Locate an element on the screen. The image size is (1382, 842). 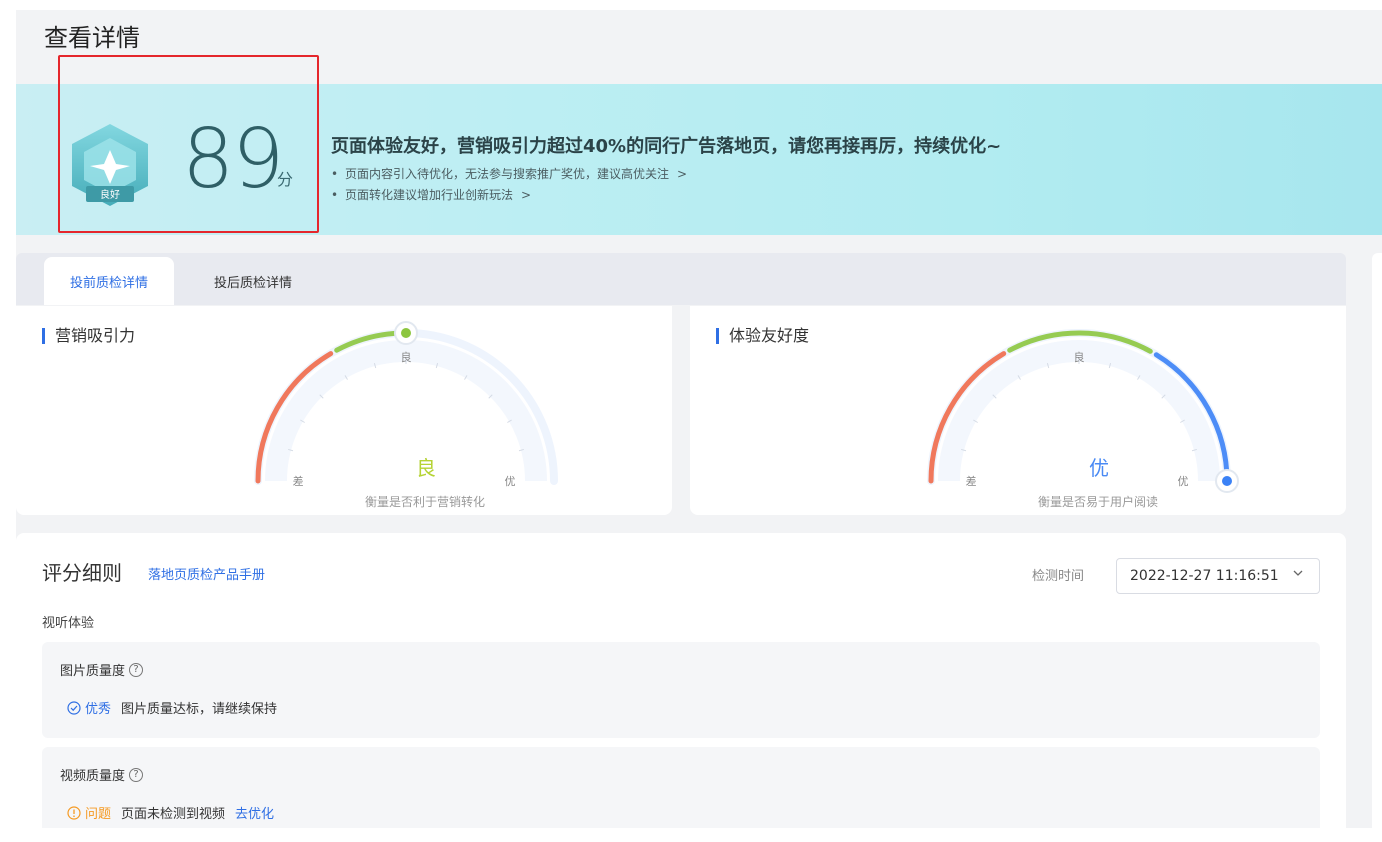
status-badge: 优秀 is located at coordinates (89, 707).